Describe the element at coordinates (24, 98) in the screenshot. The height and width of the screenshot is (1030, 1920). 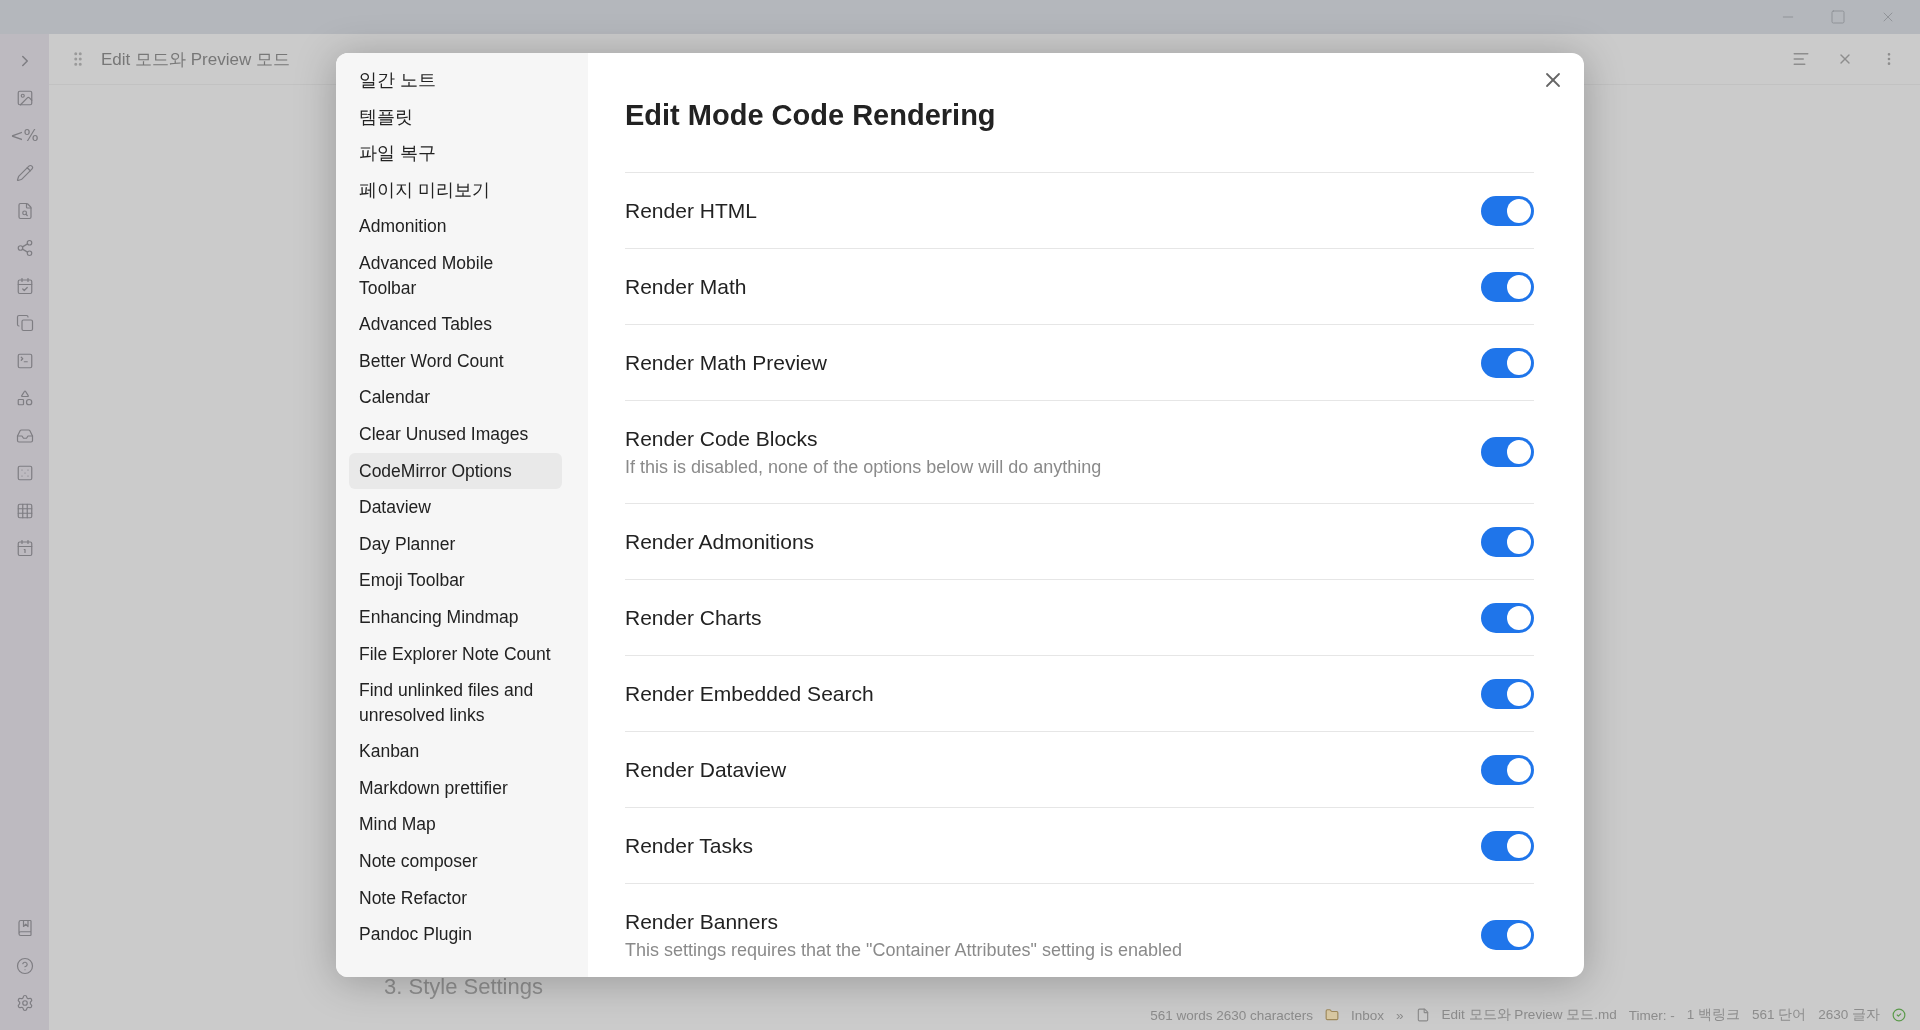
I see `image-icon` at that location.